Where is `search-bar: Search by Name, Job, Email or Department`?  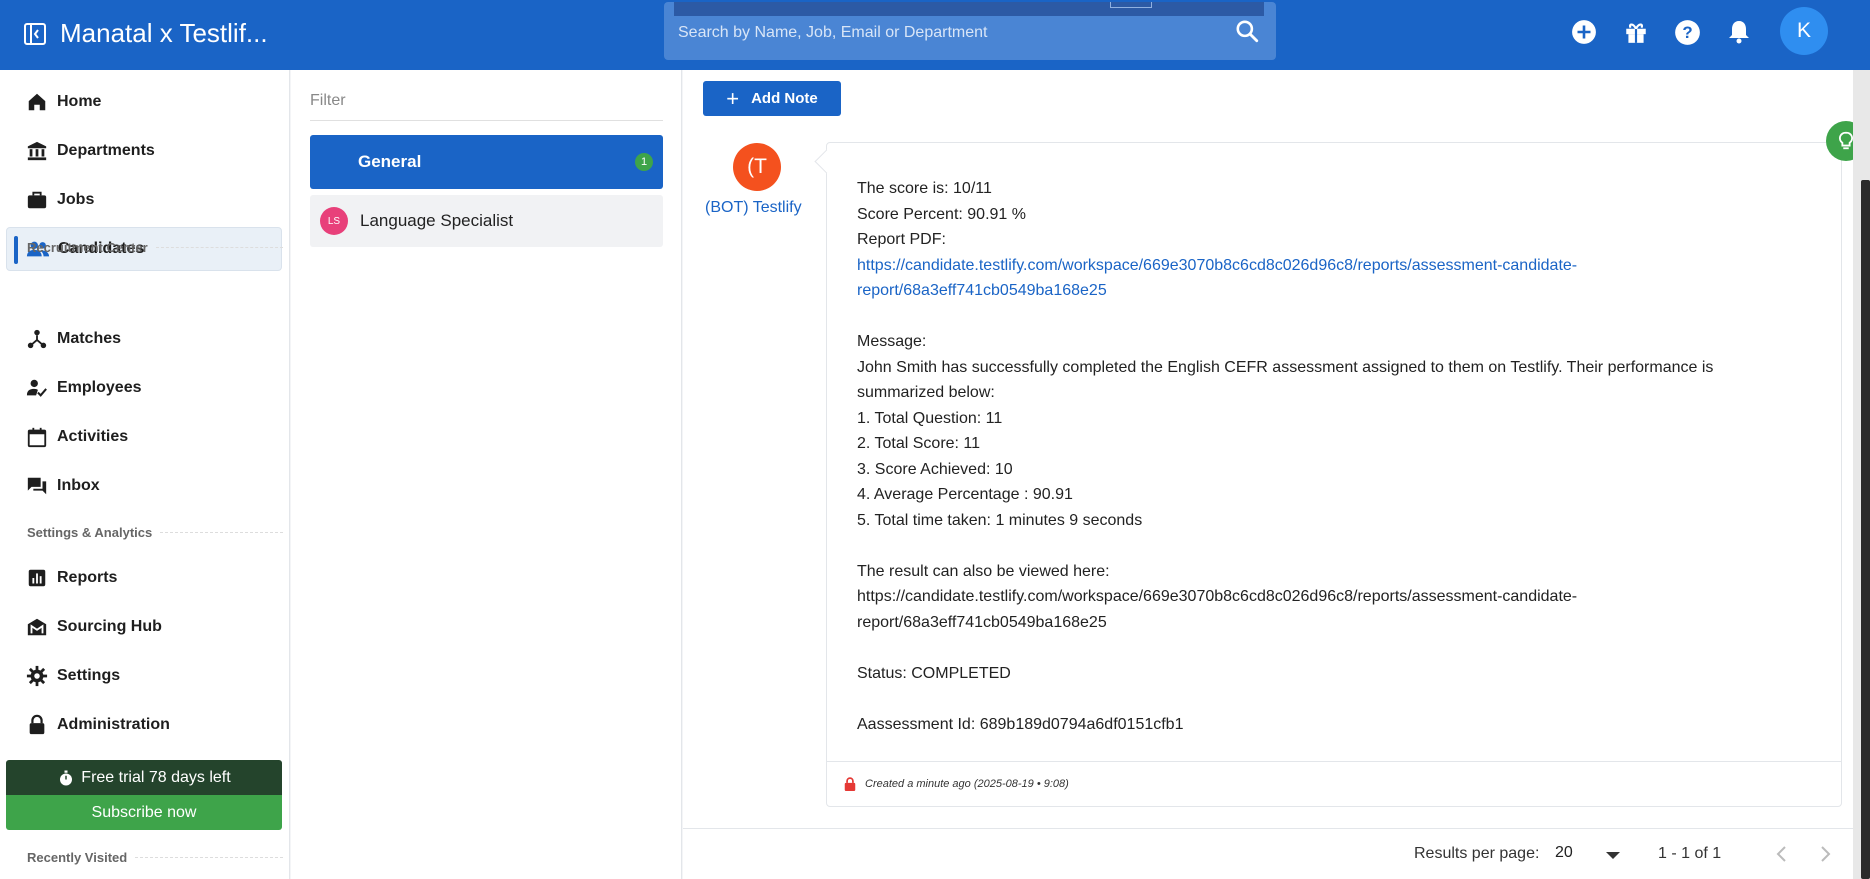
search-bar: Search by Name, Job, Email or Department is located at coordinates (970, 31).